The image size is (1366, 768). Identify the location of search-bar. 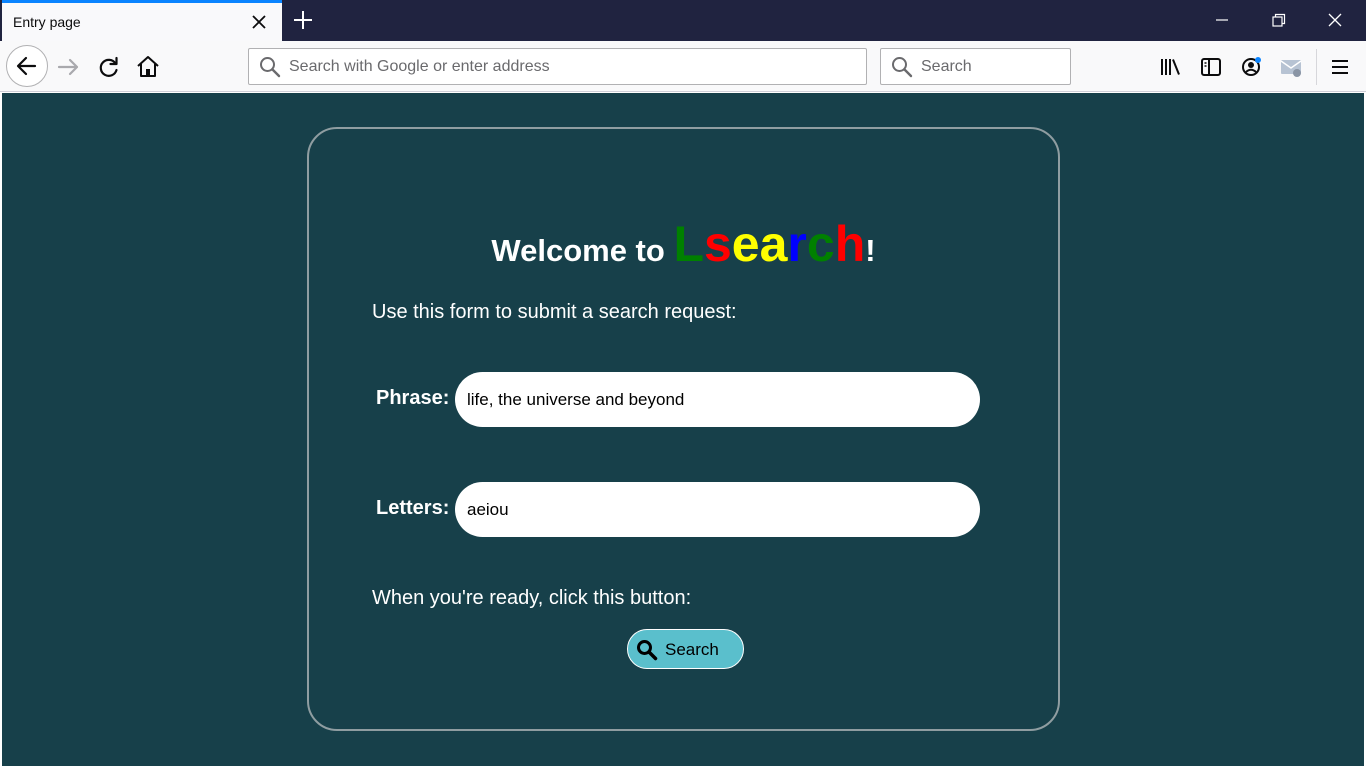
(975, 66).